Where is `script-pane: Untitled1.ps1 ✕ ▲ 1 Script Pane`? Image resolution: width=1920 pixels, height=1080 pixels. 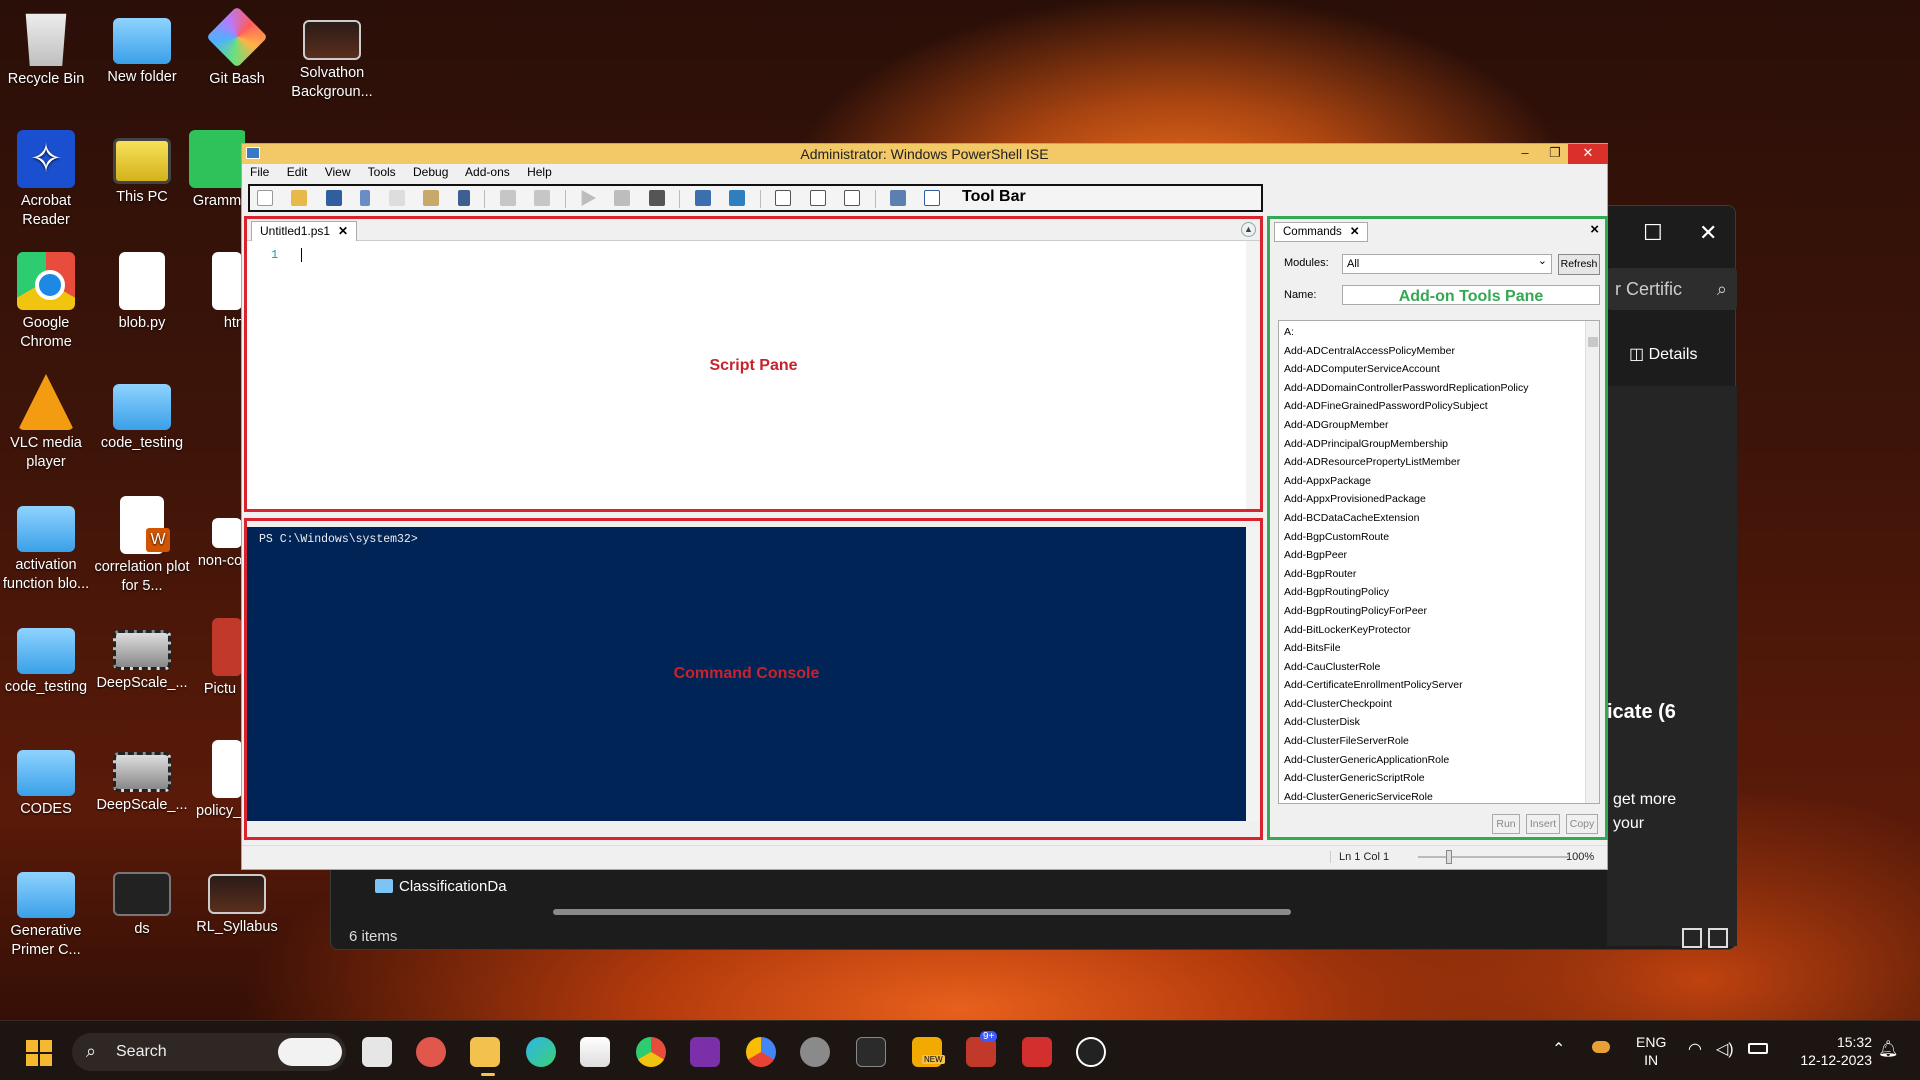 script-pane: Untitled1.ps1 ✕ ▲ 1 Script Pane is located at coordinates (753, 364).